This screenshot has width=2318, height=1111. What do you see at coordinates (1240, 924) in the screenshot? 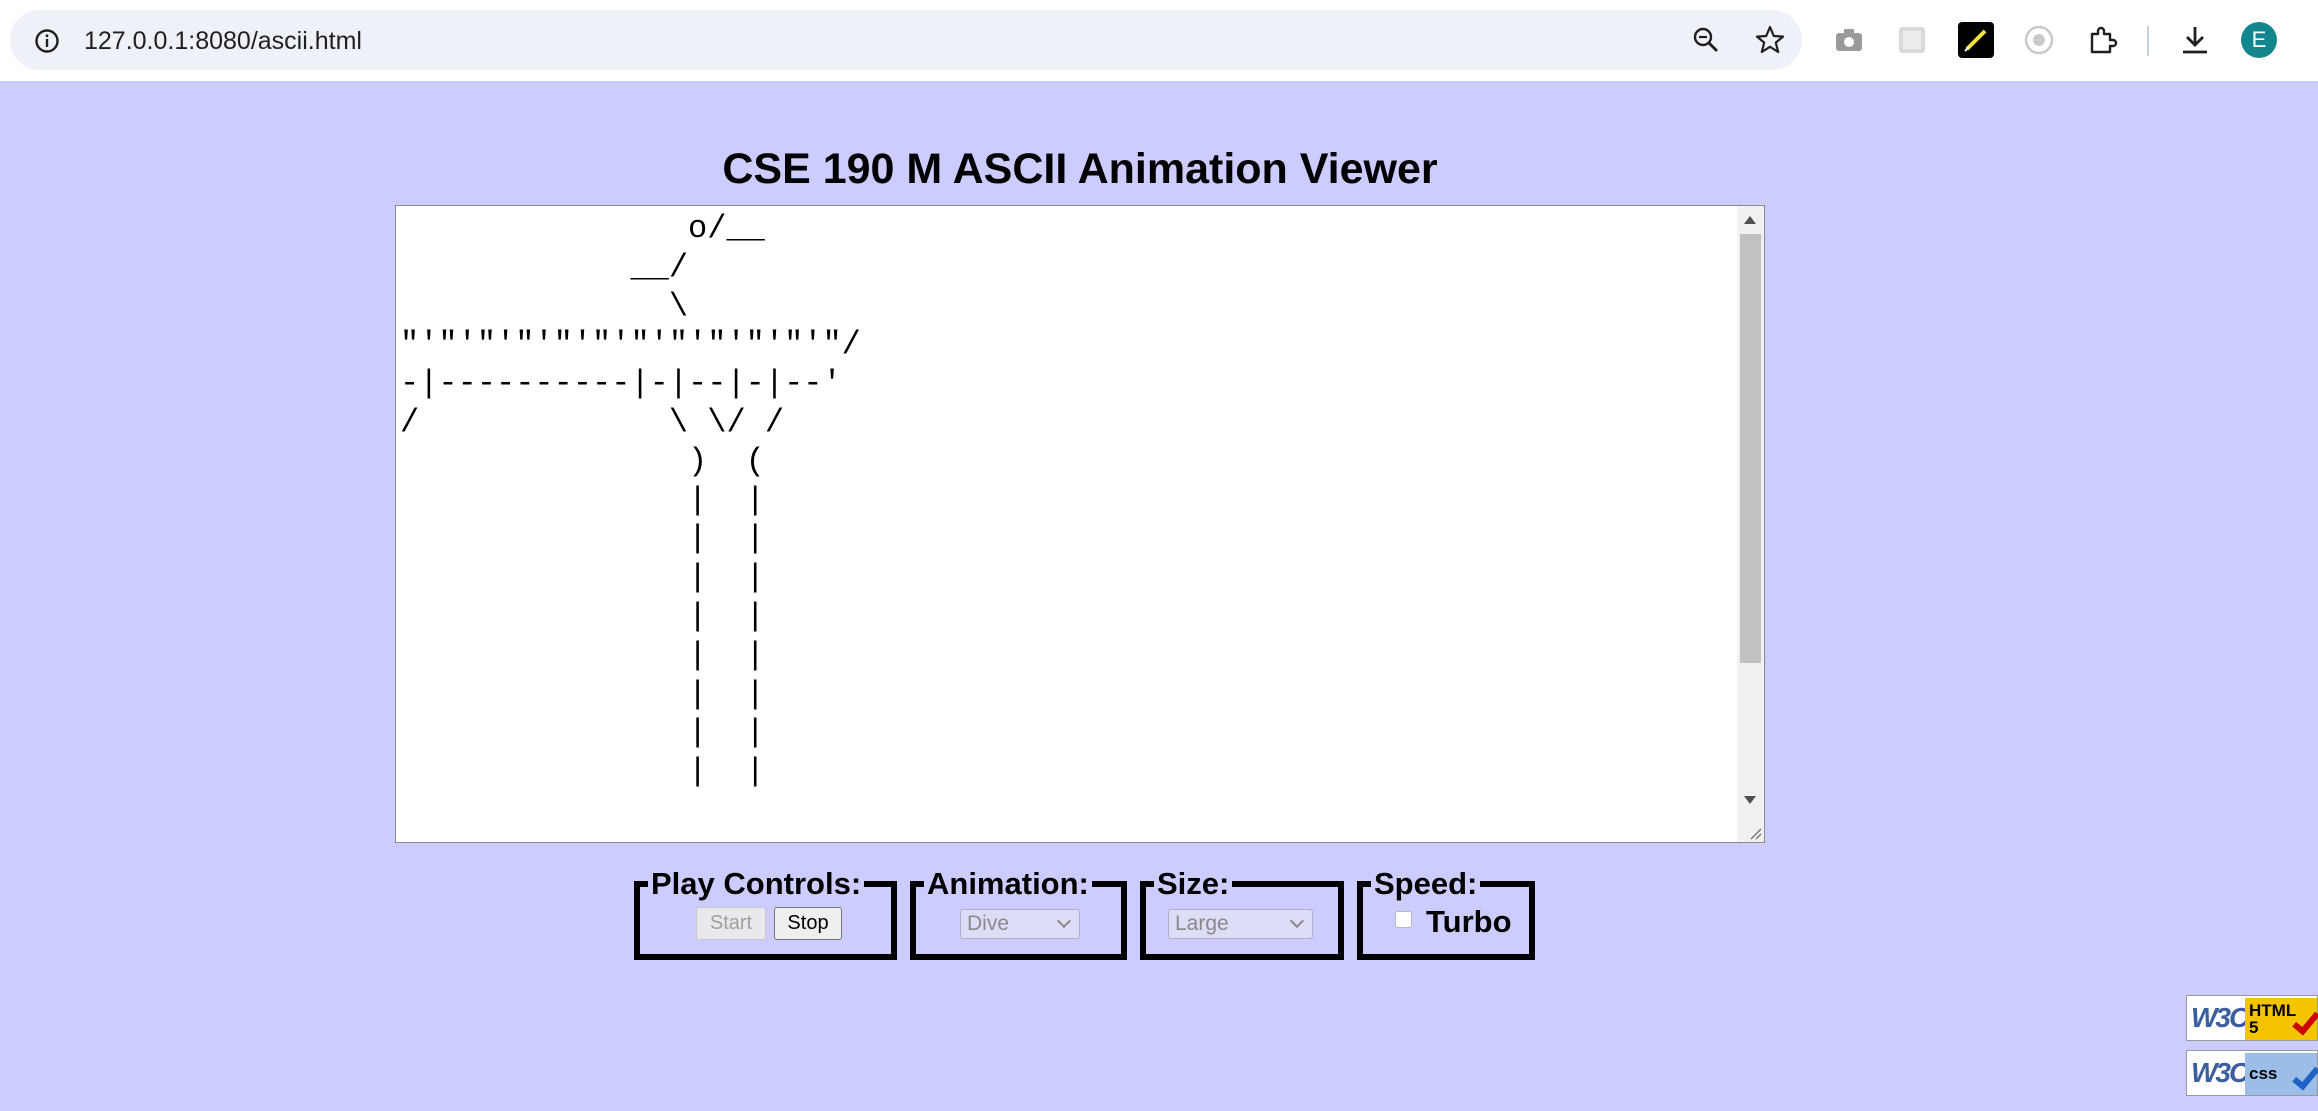
I see `size-select: Large` at bounding box center [1240, 924].